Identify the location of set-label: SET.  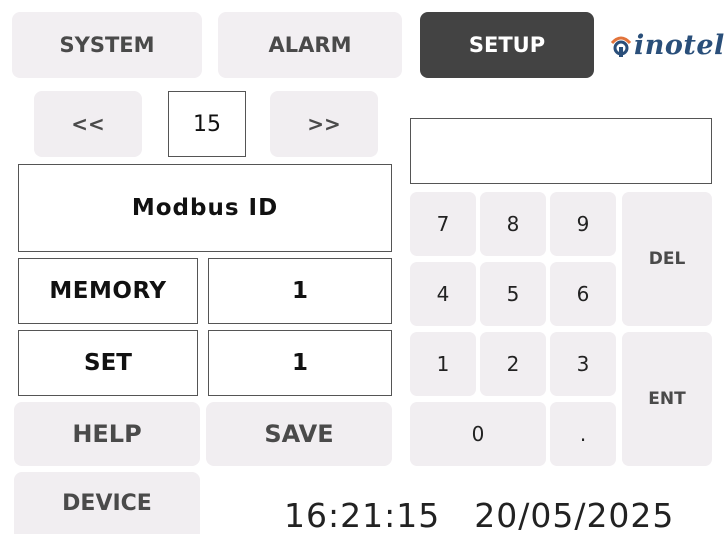
(108, 363).